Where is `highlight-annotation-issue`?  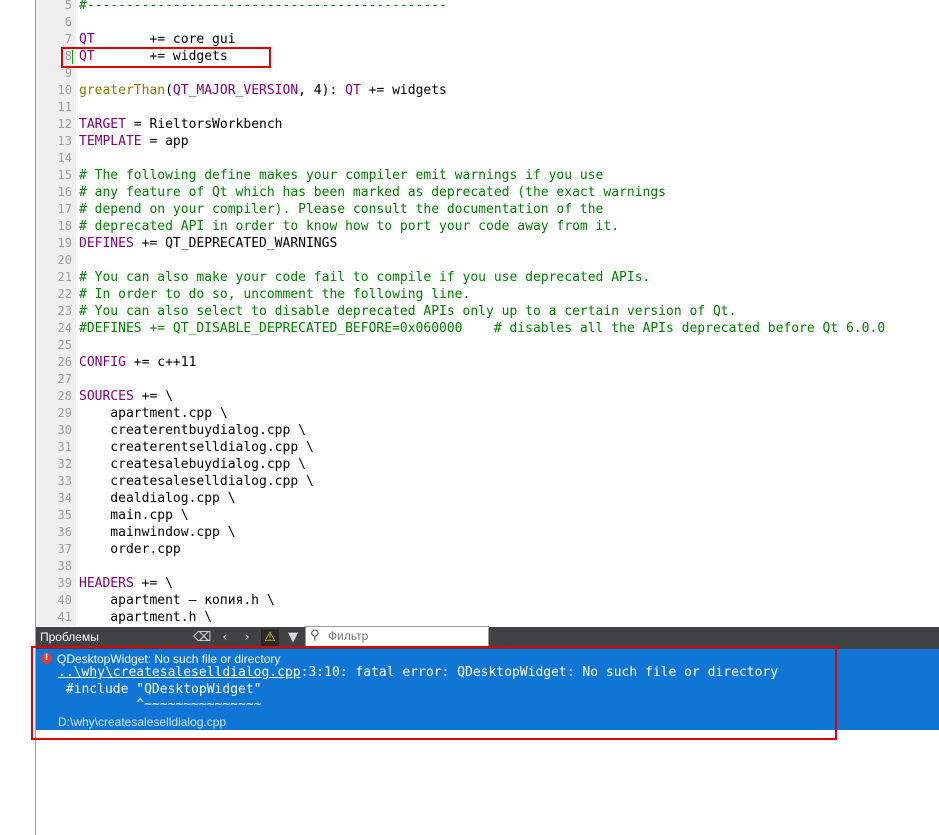
highlight-annotation-issue is located at coordinates (434, 693).